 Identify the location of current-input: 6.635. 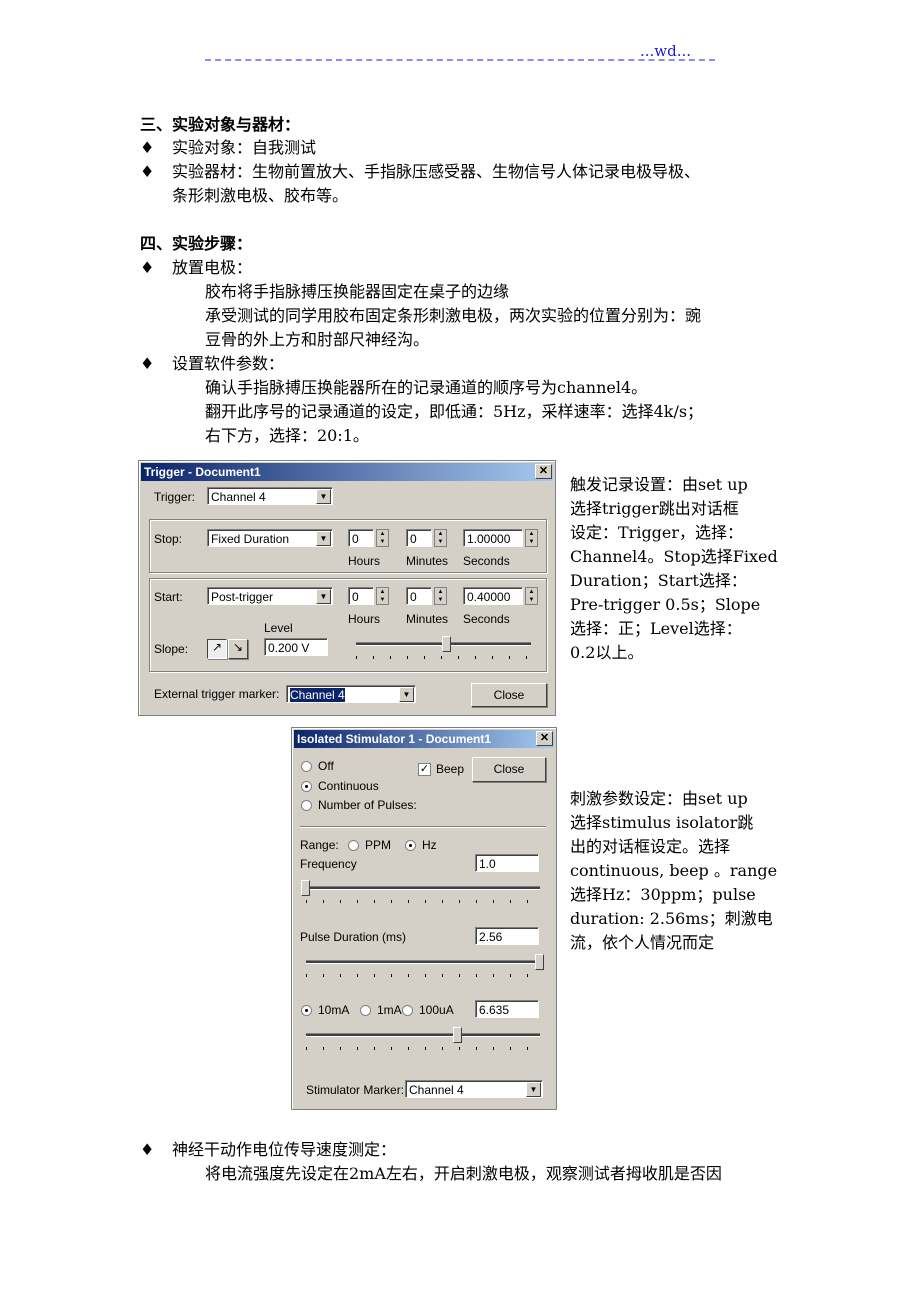
(507, 1009).